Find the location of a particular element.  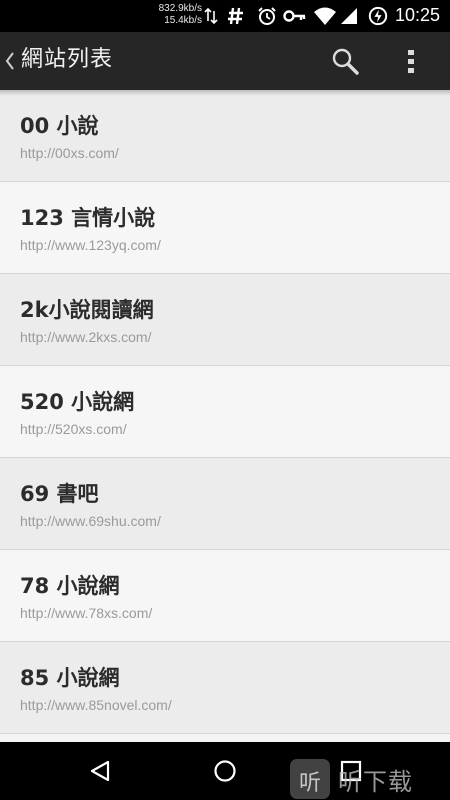

site-url: http://00xs.com/ is located at coordinates (69, 153).